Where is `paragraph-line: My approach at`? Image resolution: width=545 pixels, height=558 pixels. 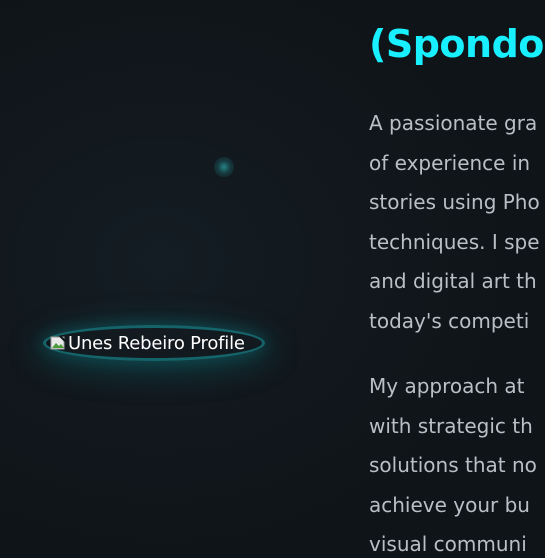
paragraph-line: My approach at is located at coordinates (447, 386).